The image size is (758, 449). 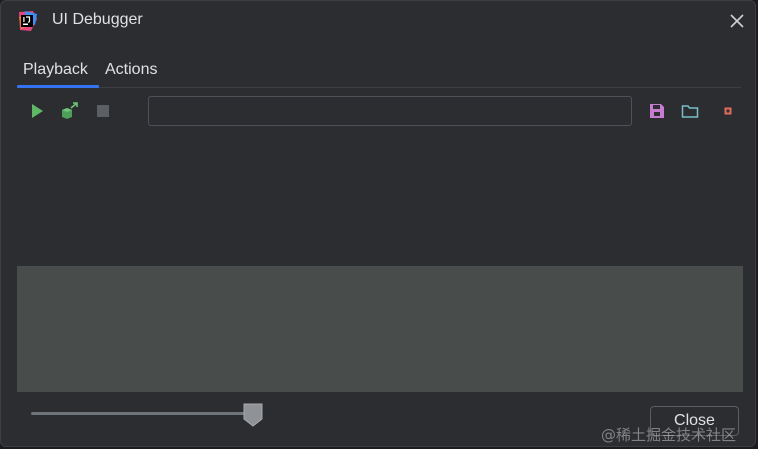 I want to click on title-bar: UI Debugger, so click(x=378, y=21).